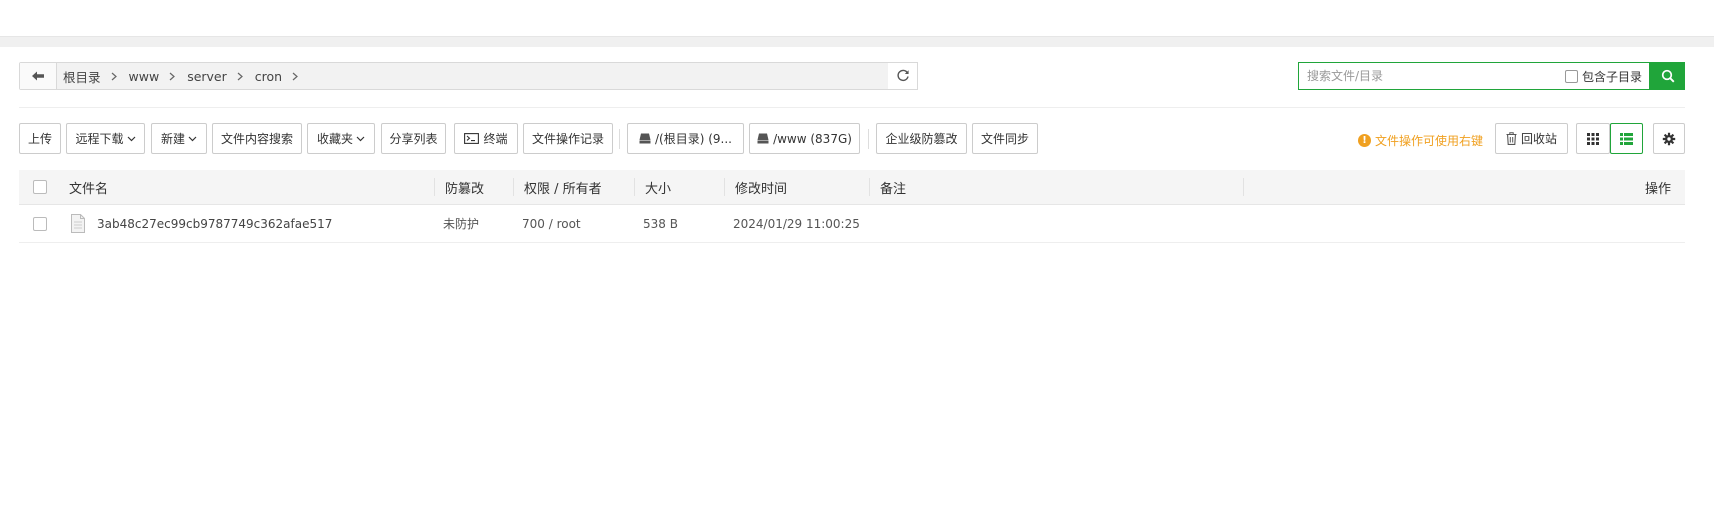 The image size is (1714, 520). Describe the element at coordinates (88, 187) in the screenshot. I see `column-name: 文件名` at that location.